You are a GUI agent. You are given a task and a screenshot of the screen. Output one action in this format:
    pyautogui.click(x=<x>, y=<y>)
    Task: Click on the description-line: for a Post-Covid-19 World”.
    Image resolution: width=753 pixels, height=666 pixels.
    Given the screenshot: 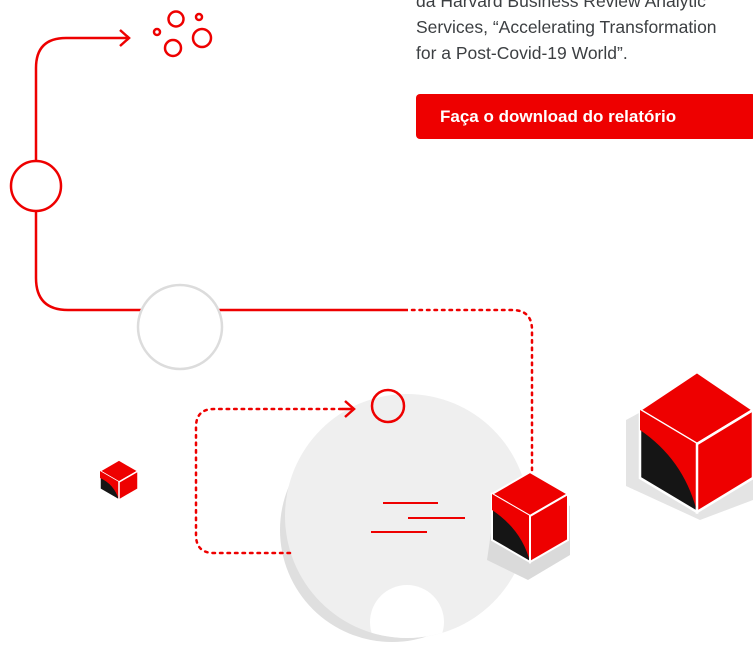 What is the action you would take?
    pyautogui.click(x=522, y=53)
    